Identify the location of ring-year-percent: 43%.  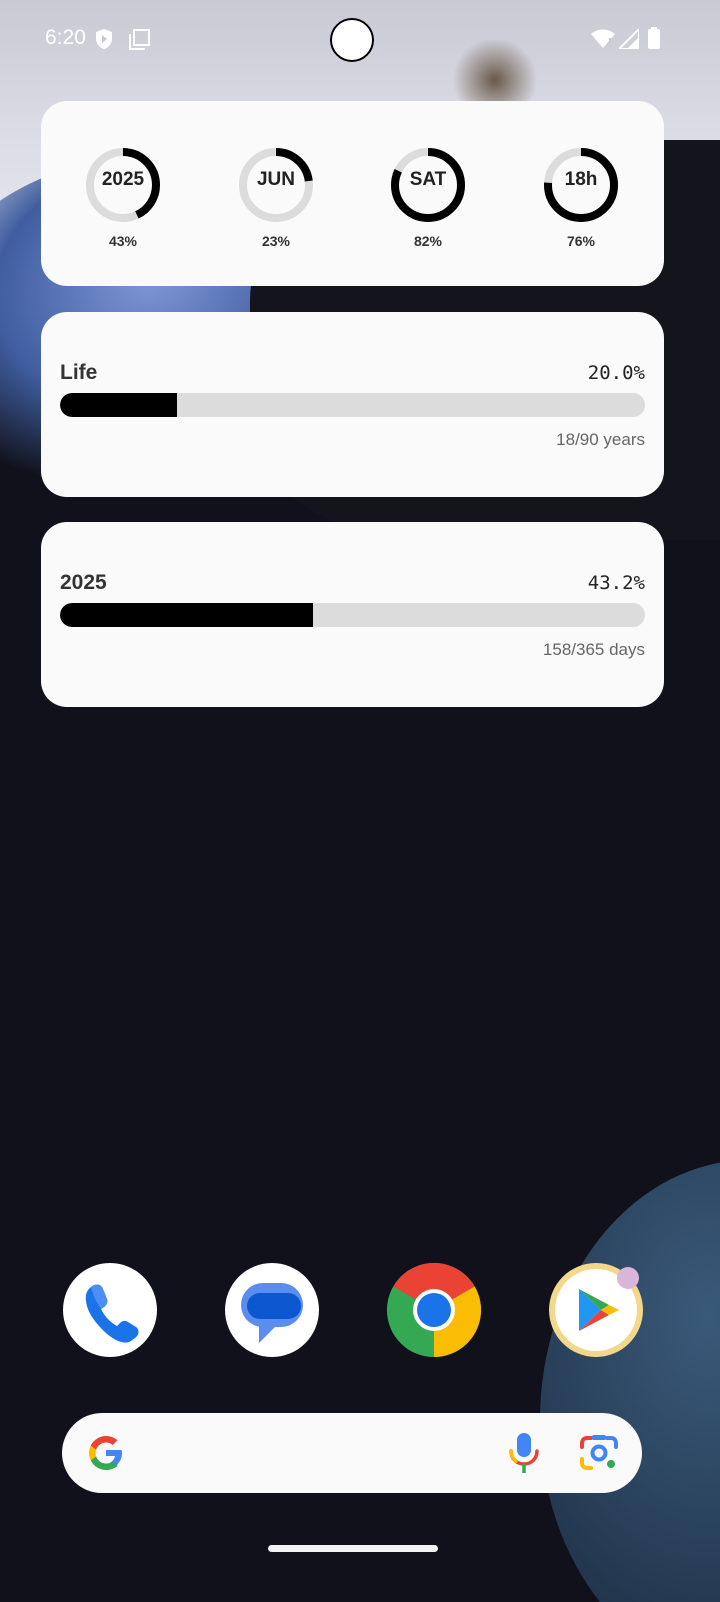
(123, 241).